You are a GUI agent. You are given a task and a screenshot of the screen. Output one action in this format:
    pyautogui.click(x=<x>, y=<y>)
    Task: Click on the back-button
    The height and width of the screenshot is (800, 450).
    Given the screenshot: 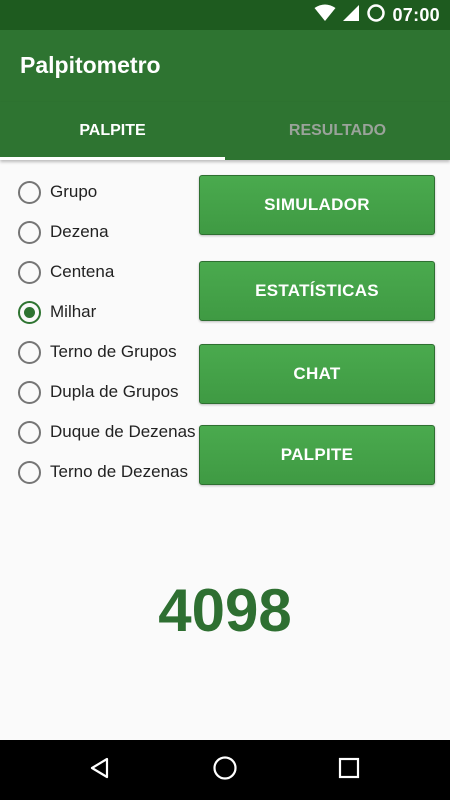 What is the action you would take?
    pyautogui.click(x=100, y=770)
    